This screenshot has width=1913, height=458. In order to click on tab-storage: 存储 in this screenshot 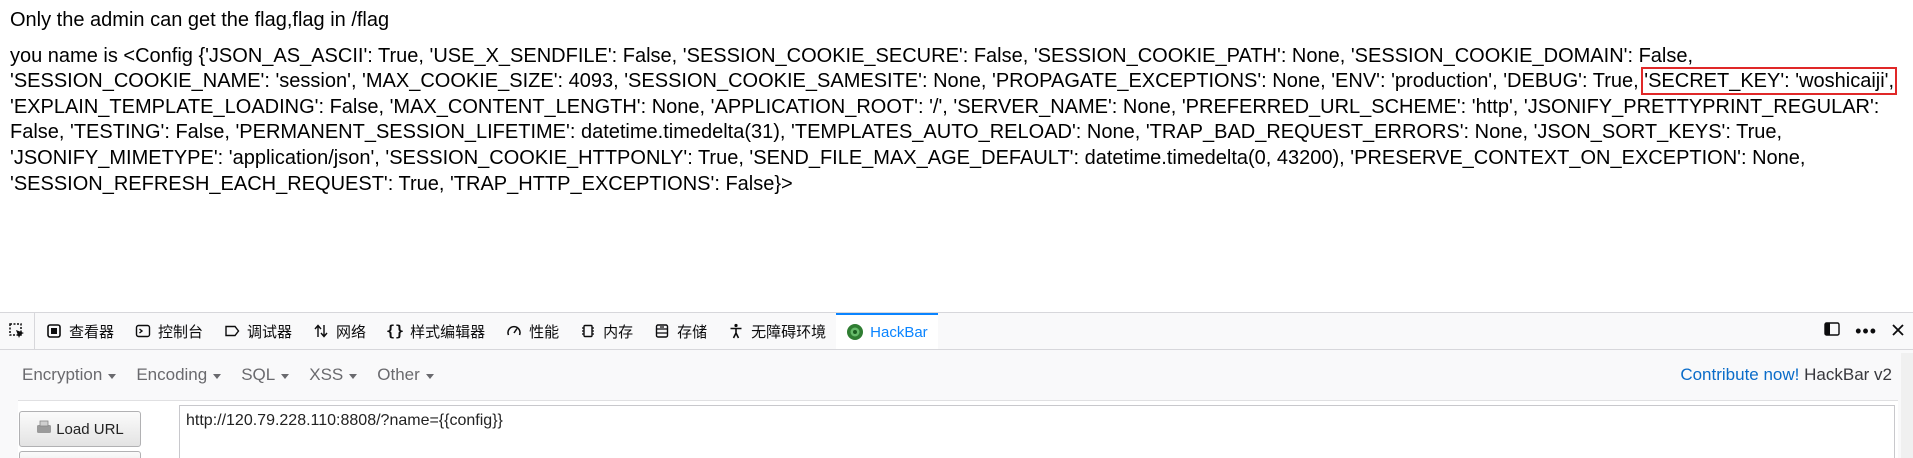, I will do `click(680, 331)`.